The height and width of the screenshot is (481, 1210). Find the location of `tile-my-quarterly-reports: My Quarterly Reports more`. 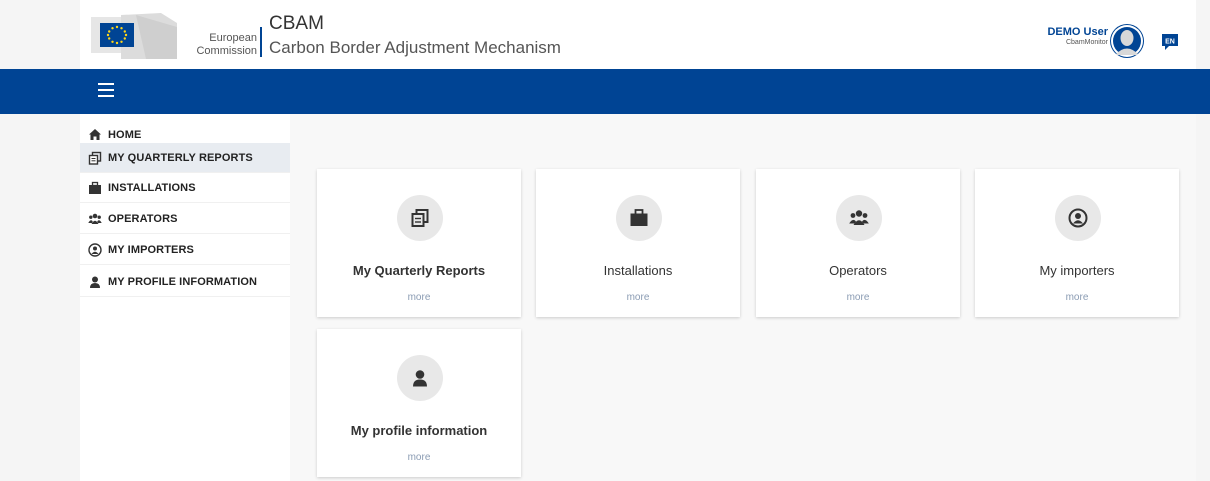

tile-my-quarterly-reports: My Quarterly Reports more is located at coordinates (419, 243).